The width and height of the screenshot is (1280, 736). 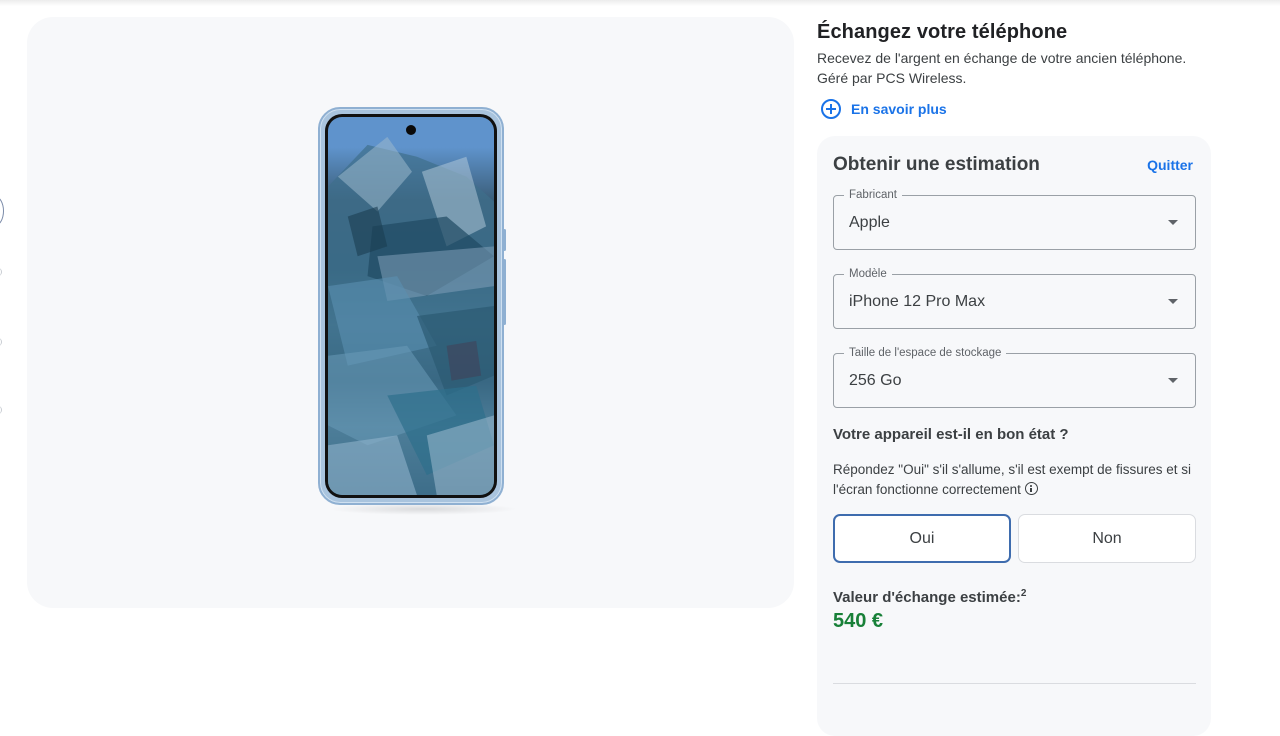 I want to click on manufacturer-select: Fabricant Apple, so click(x=1014, y=219).